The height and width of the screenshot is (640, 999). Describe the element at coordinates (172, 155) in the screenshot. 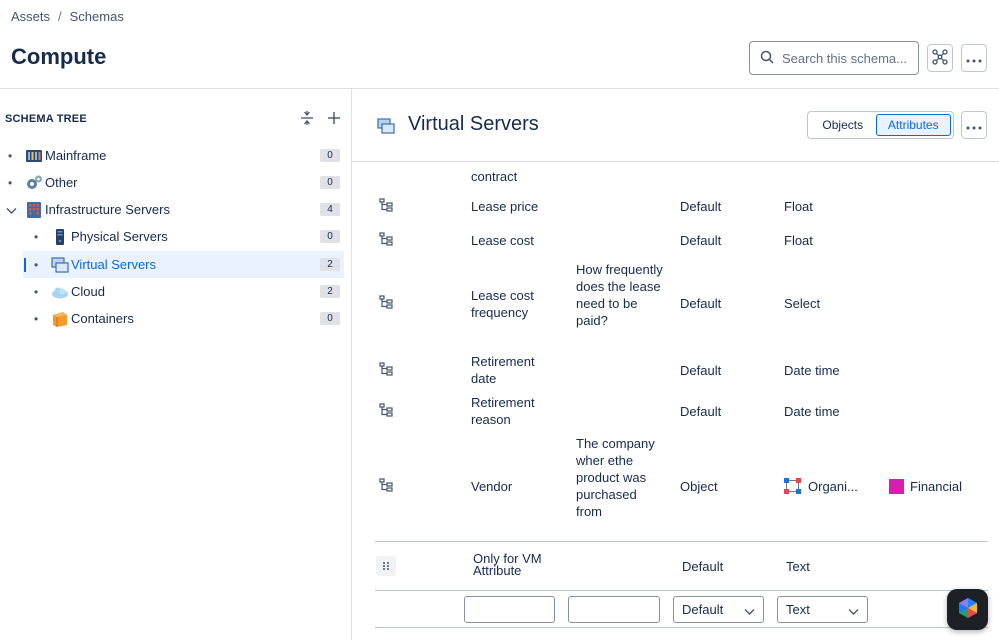

I see `tree-item-mainframe: • Mainframe 0` at that location.